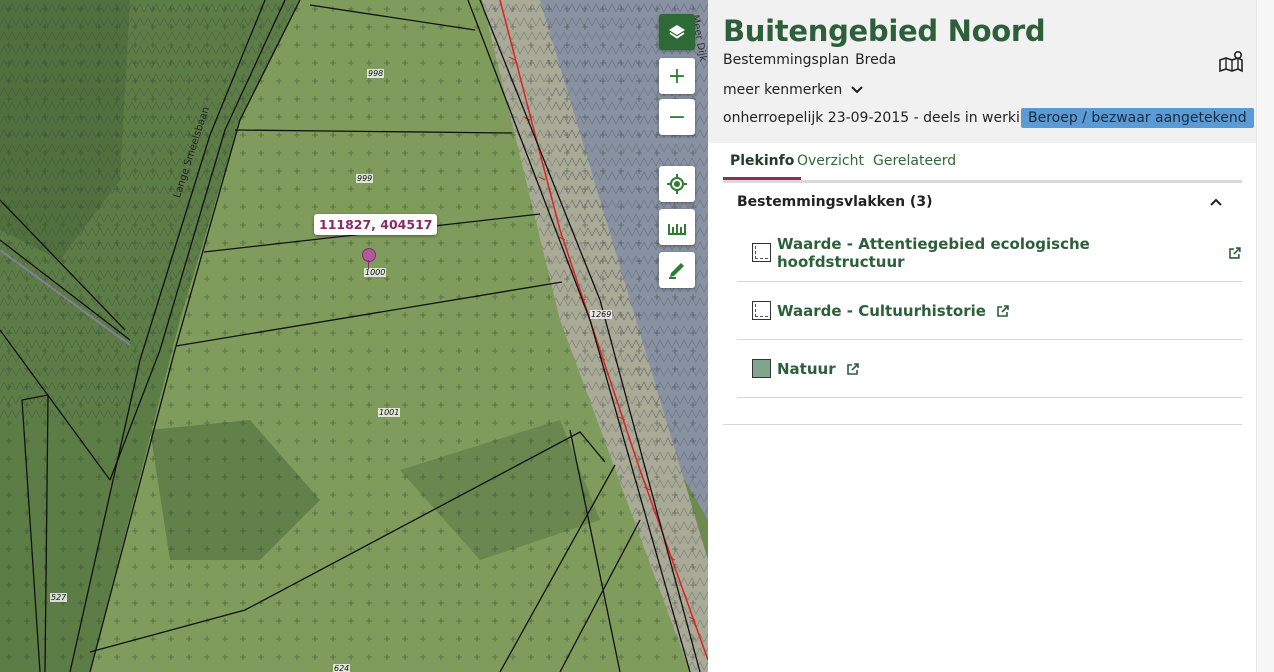  Describe the element at coordinates (365, 178) in the screenshot. I see `parcel-number: 999` at that location.